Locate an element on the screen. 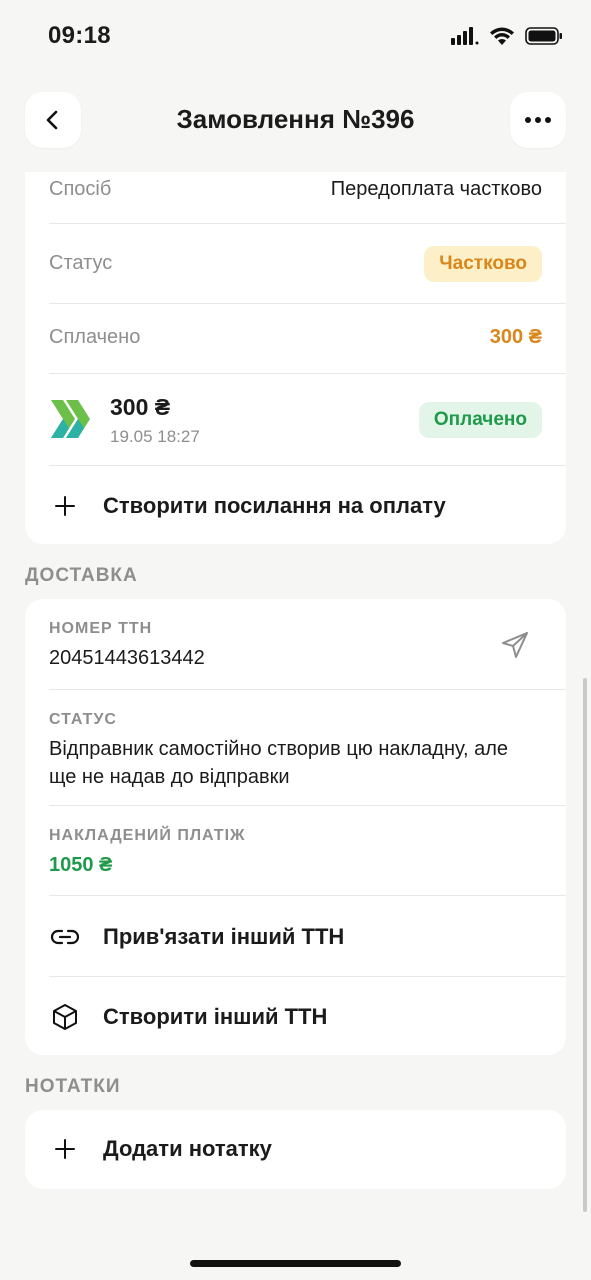  add-note-button: Додати нотатку is located at coordinates (295, 1149).